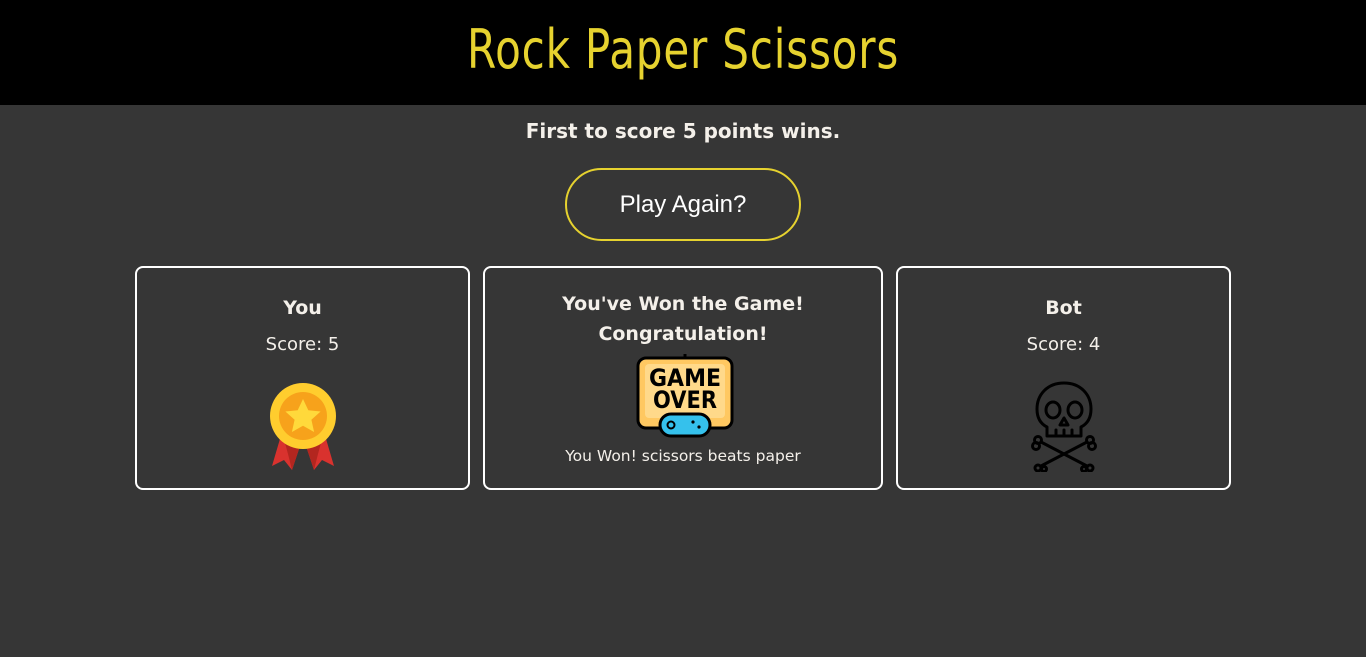  I want to click on game-result-heading: You've Won the Game!, so click(683, 304).